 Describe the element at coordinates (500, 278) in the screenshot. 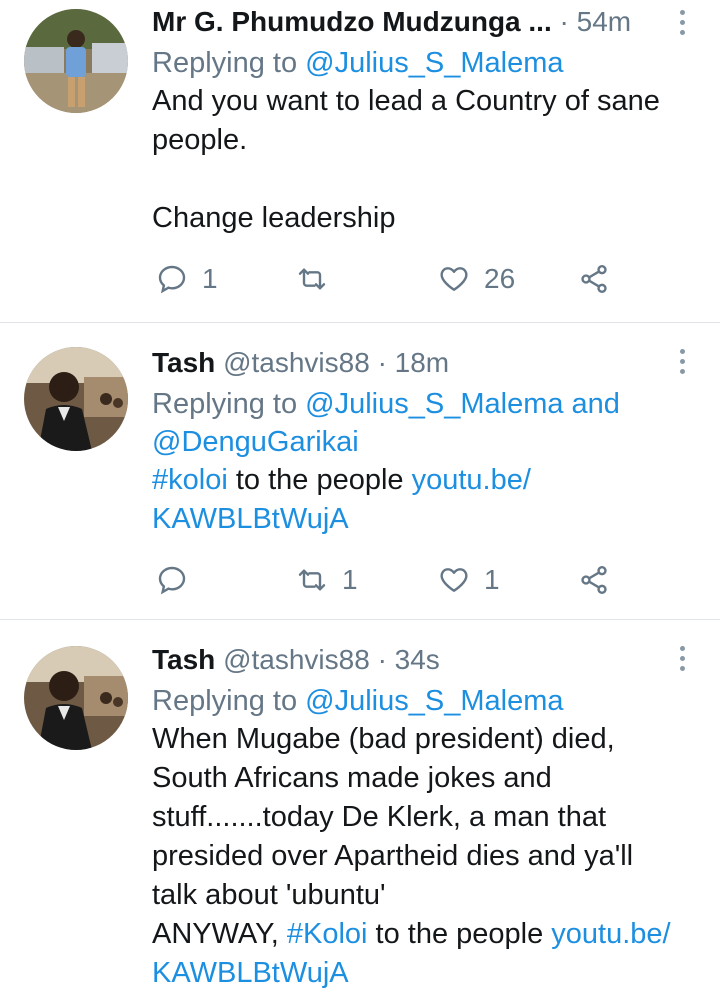

I see `like-count: 26` at that location.